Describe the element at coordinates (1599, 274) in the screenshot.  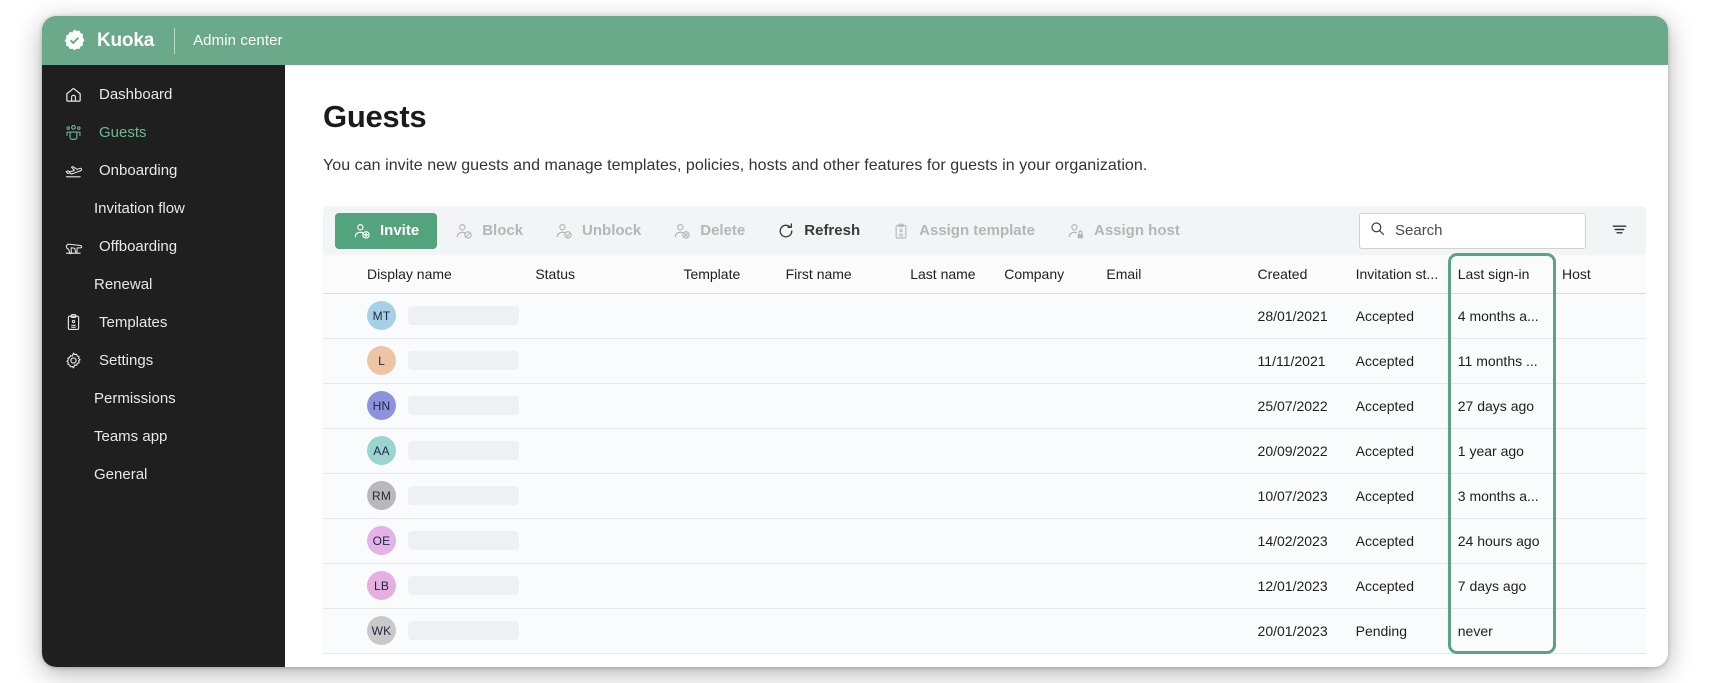
I see `column-header-host: Host` at that location.